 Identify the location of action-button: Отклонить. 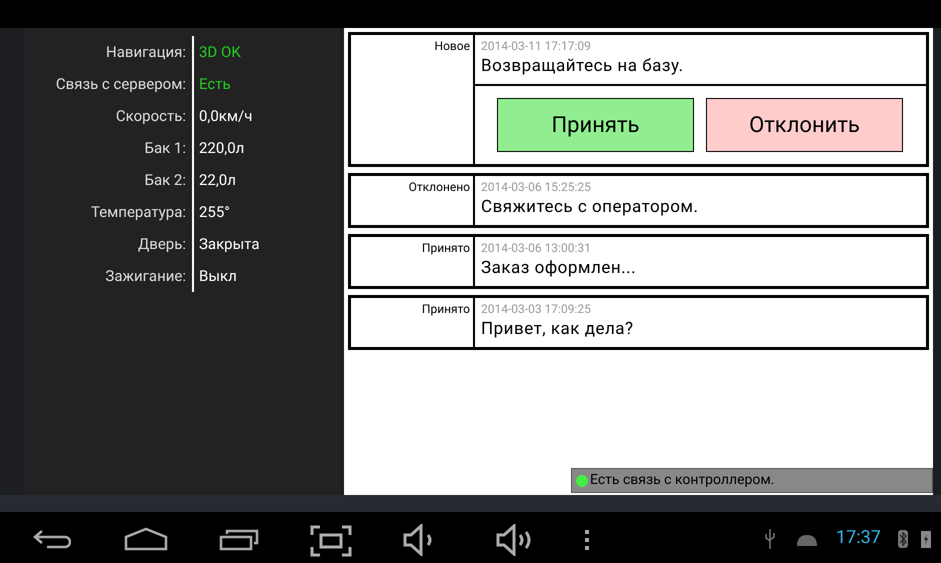
(804, 125).